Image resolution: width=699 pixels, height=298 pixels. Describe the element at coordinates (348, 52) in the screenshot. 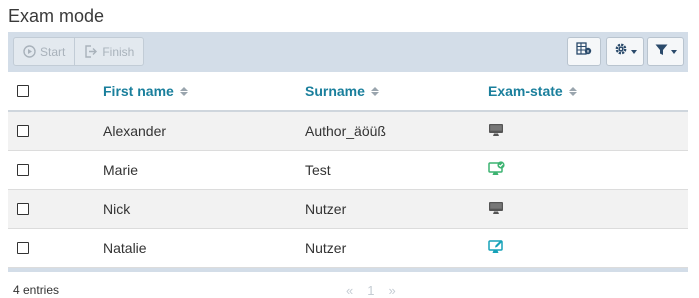

I see `toolbar: Start Finish` at that location.